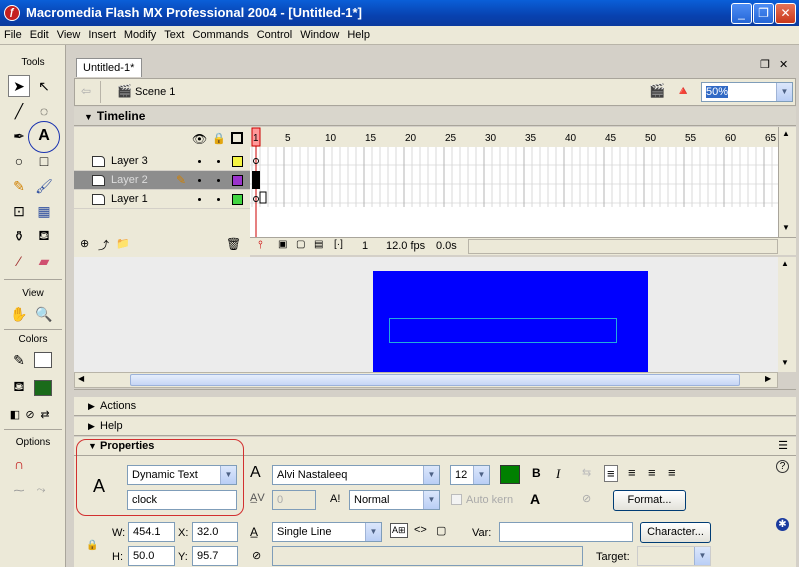  What do you see at coordinates (558, 474) in the screenshot?
I see `italic-button: I` at bounding box center [558, 474].